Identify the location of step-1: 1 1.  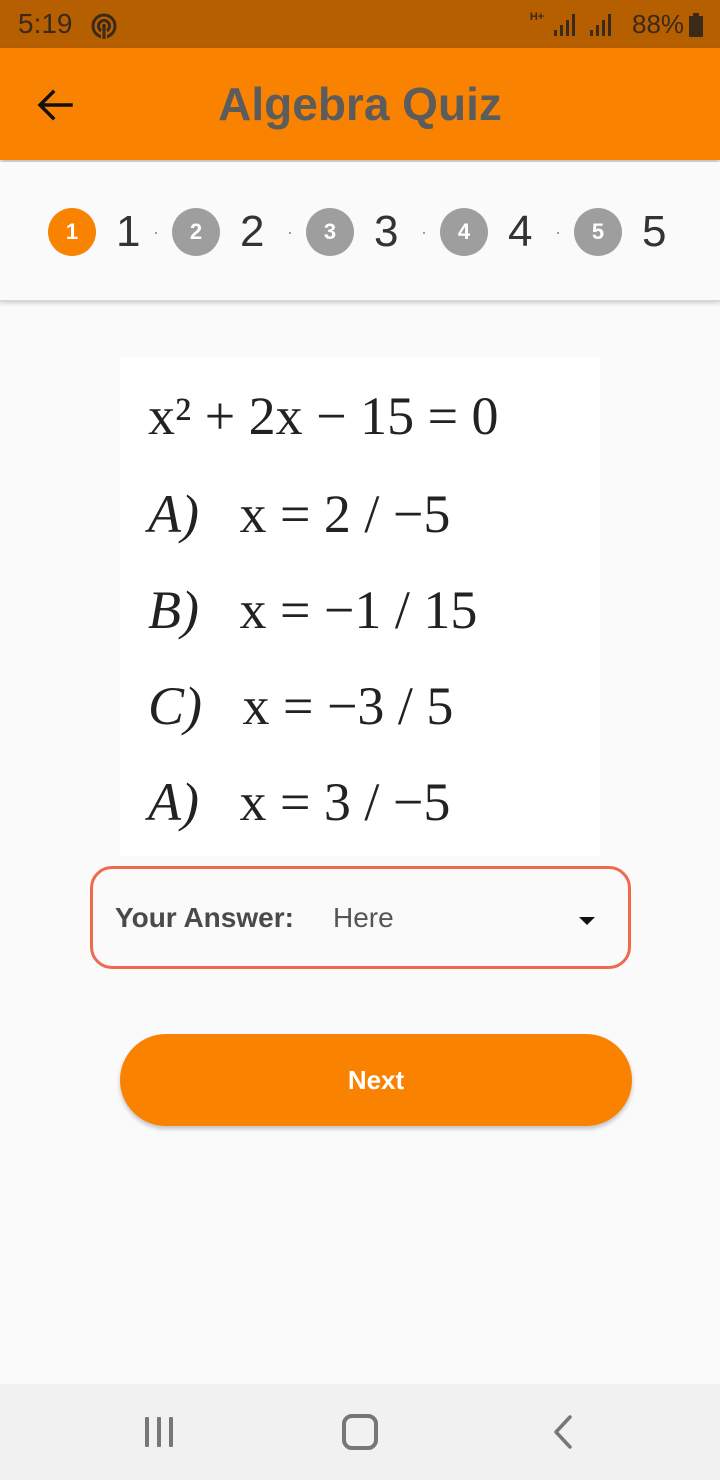
(98, 231).